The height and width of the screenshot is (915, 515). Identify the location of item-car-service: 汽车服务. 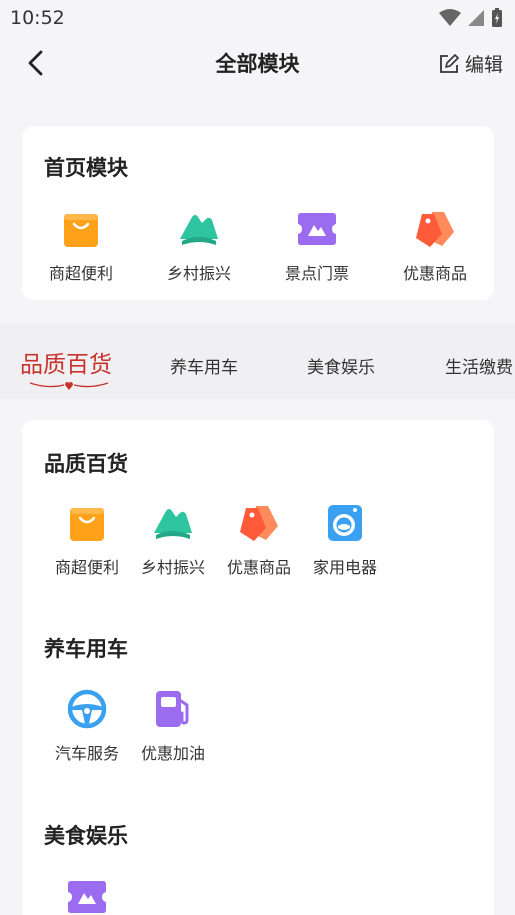
(87, 726).